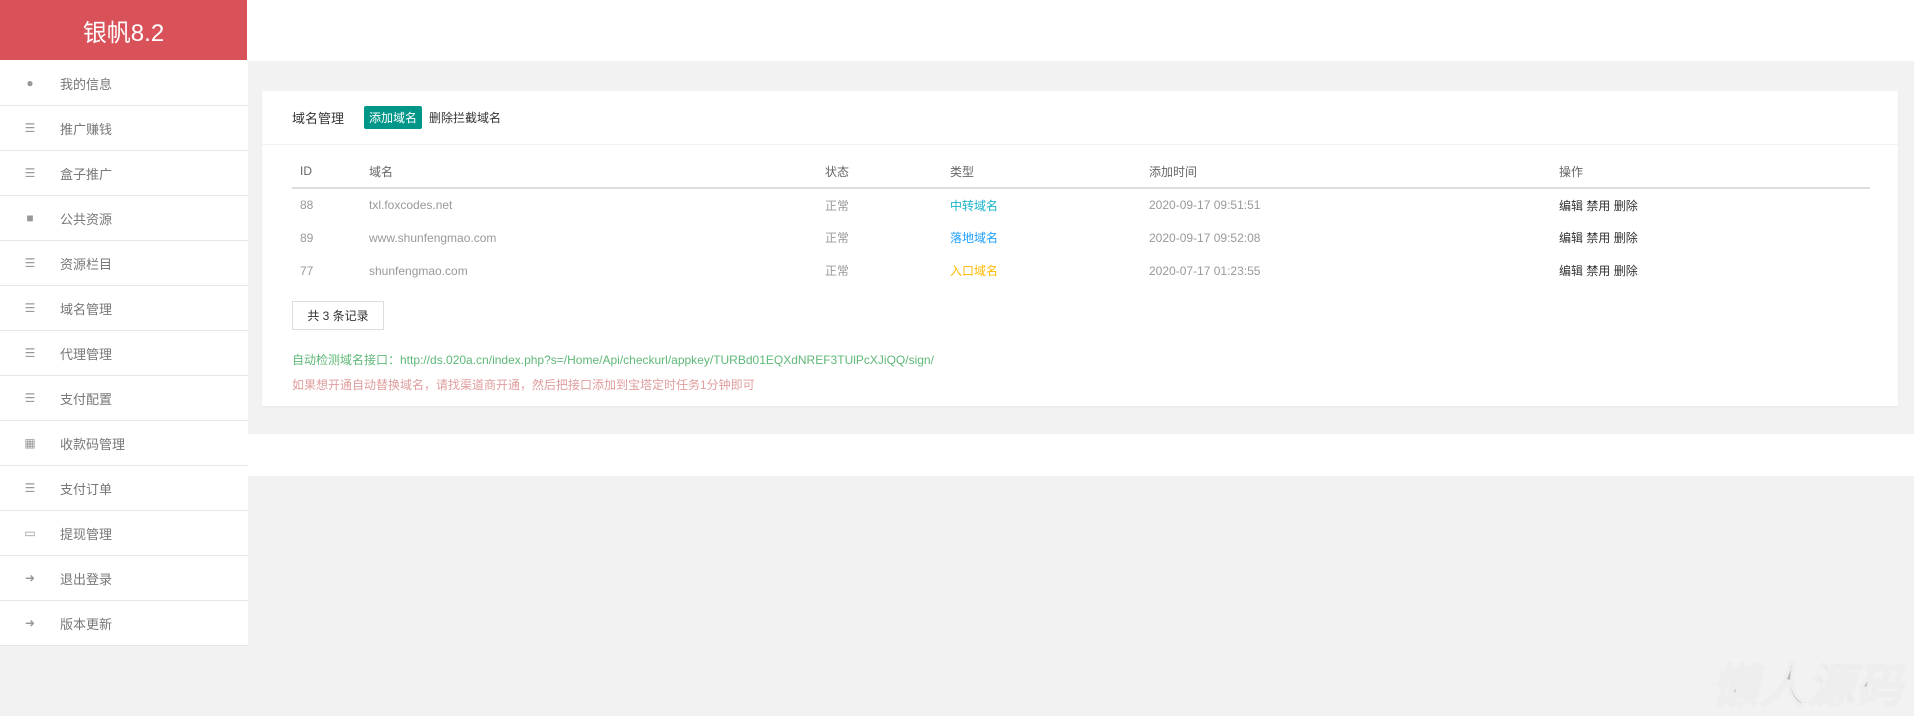 Image resolution: width=1914 pixels, height=716 pixels. Describe the element at coordinates (86, 399) in the screenshot. I see `sidebar-item-label: 支付配置` at that location.